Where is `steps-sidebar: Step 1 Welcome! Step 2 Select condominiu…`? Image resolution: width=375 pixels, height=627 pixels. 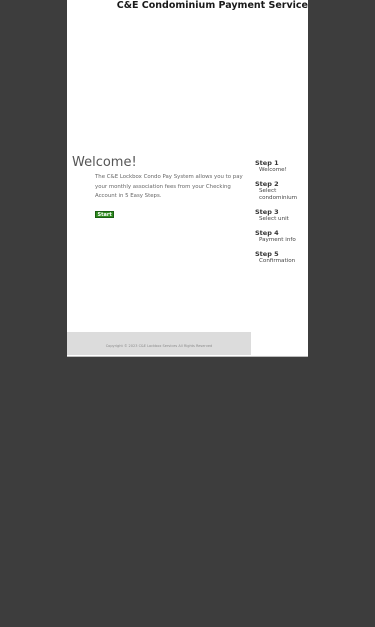
steps-sidebar: Step 1 Welcome! Step 2 Select condominiu… is located at coordinates (281, 215).